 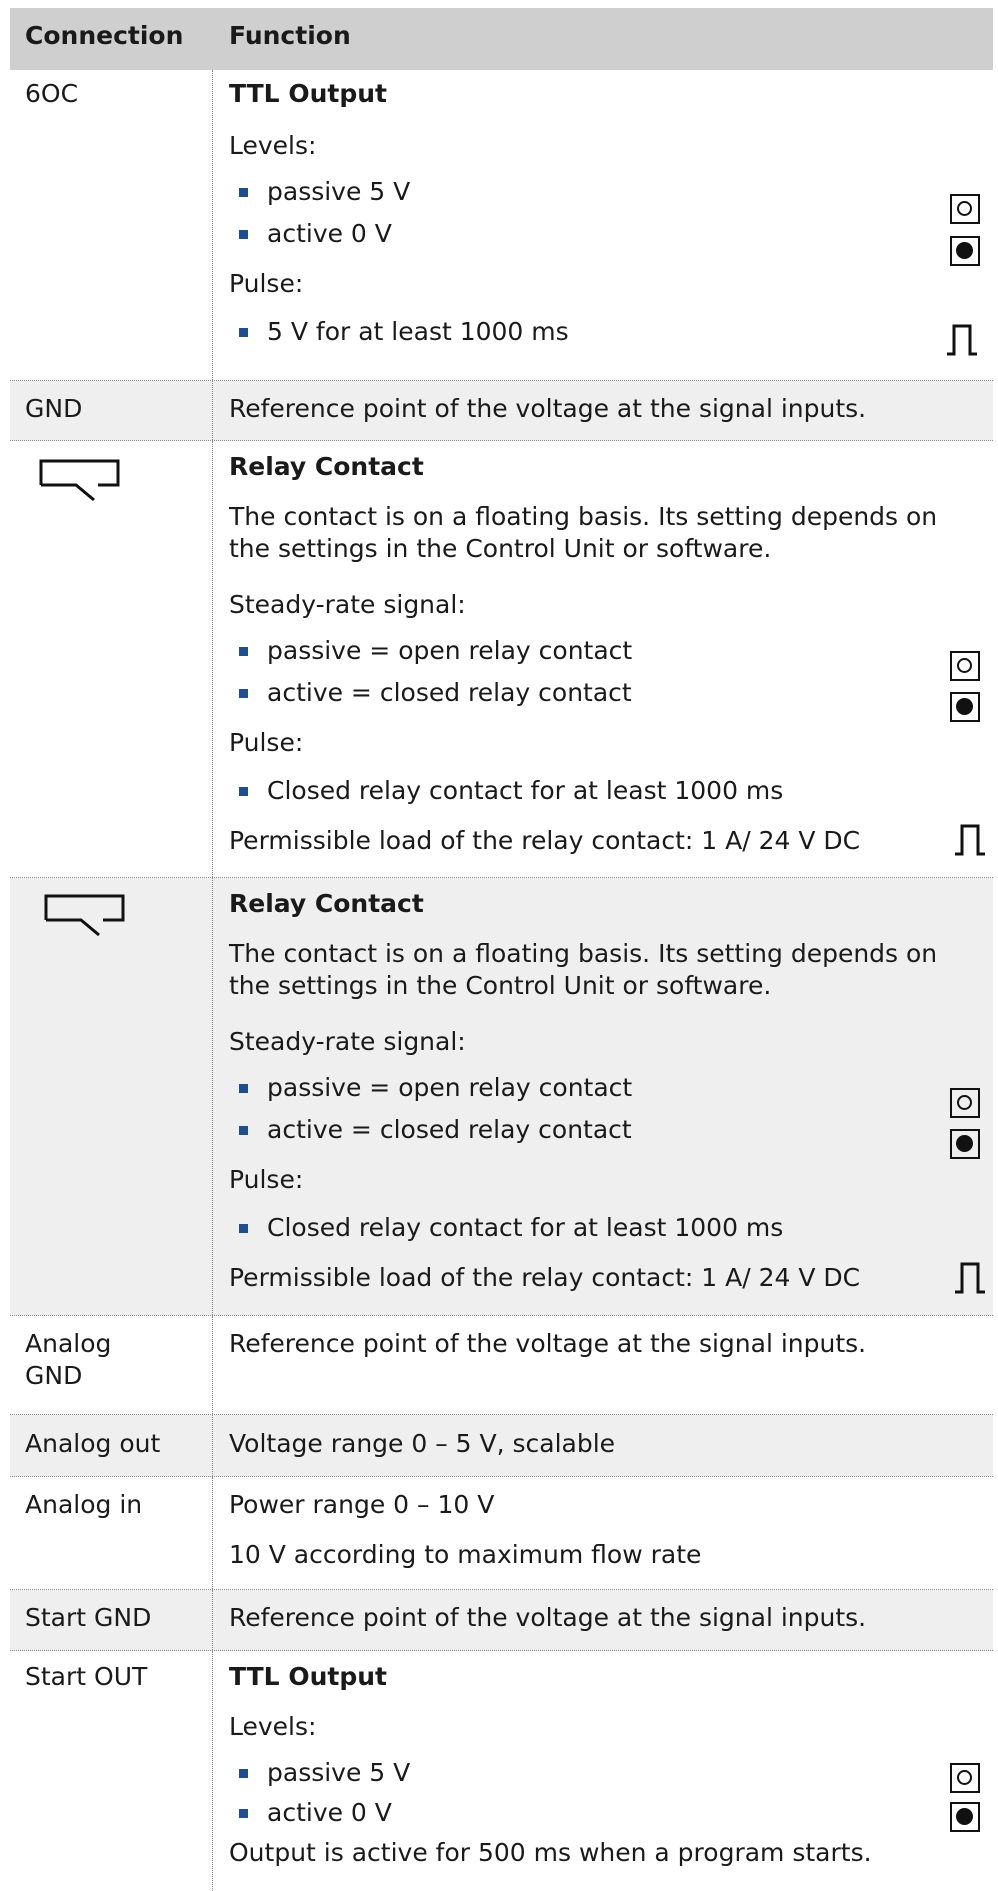 What do you see at coordinates (422, 1443) in the screenshot?
I see `function-text: Voltage range 0 – 5 V, scalable` at bounding box center [422, 1443].